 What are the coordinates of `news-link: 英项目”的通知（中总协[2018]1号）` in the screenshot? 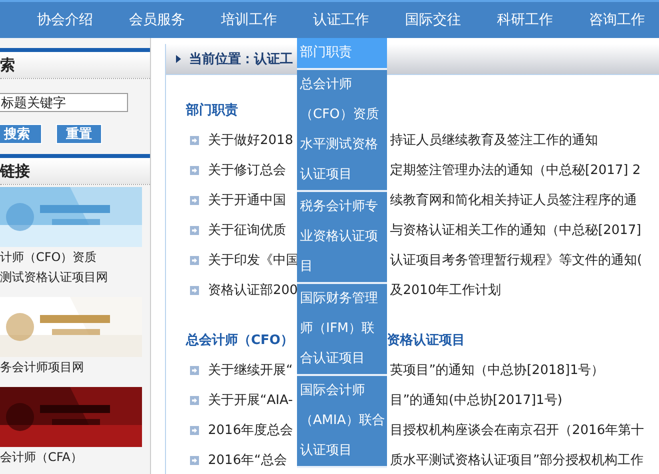 It's located at (497, 370).